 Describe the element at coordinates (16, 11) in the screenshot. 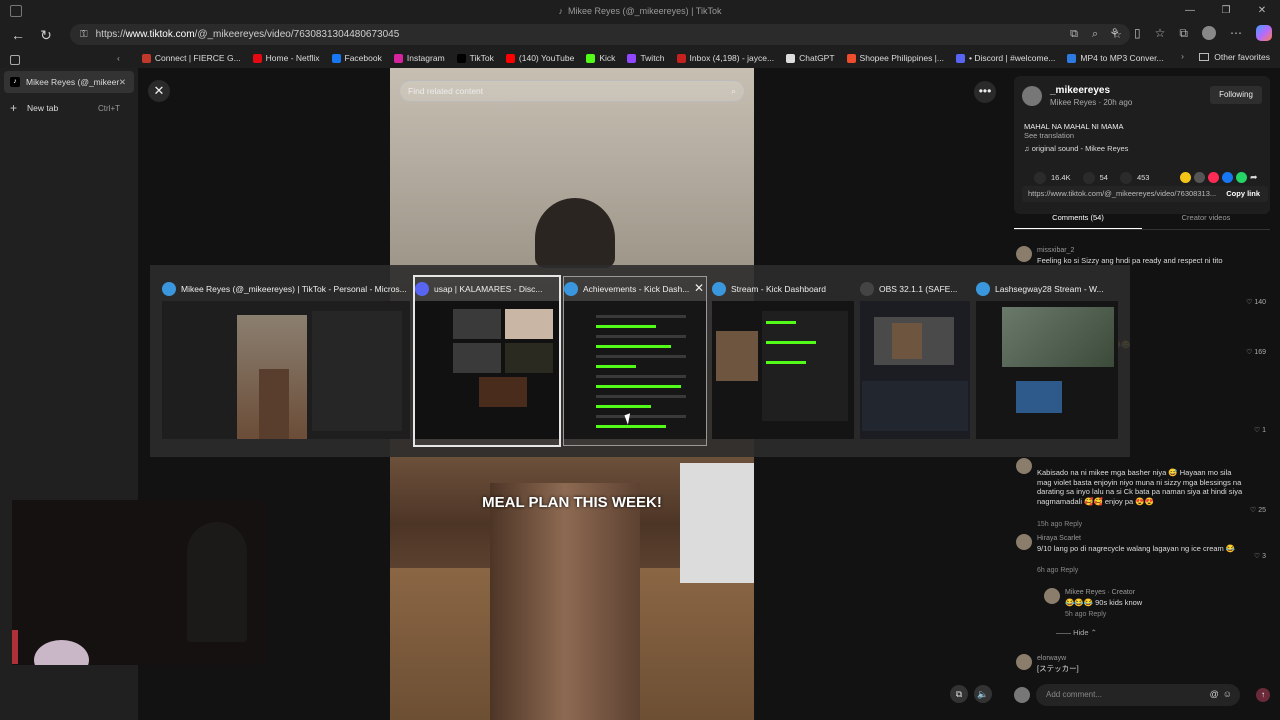

I see `workspaces-icon` at that location.